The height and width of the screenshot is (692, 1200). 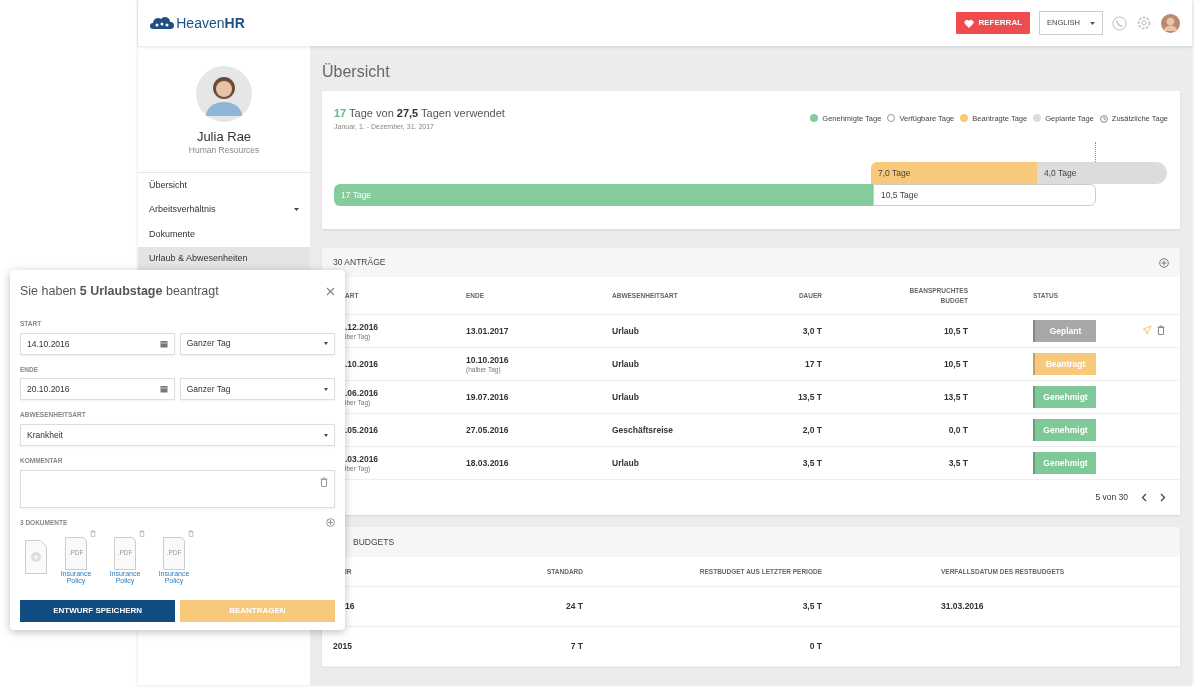 What do you see at coordinates (36, 556) in the screenshot?
I see `add-document-icon` at bounding box center [36, 556].